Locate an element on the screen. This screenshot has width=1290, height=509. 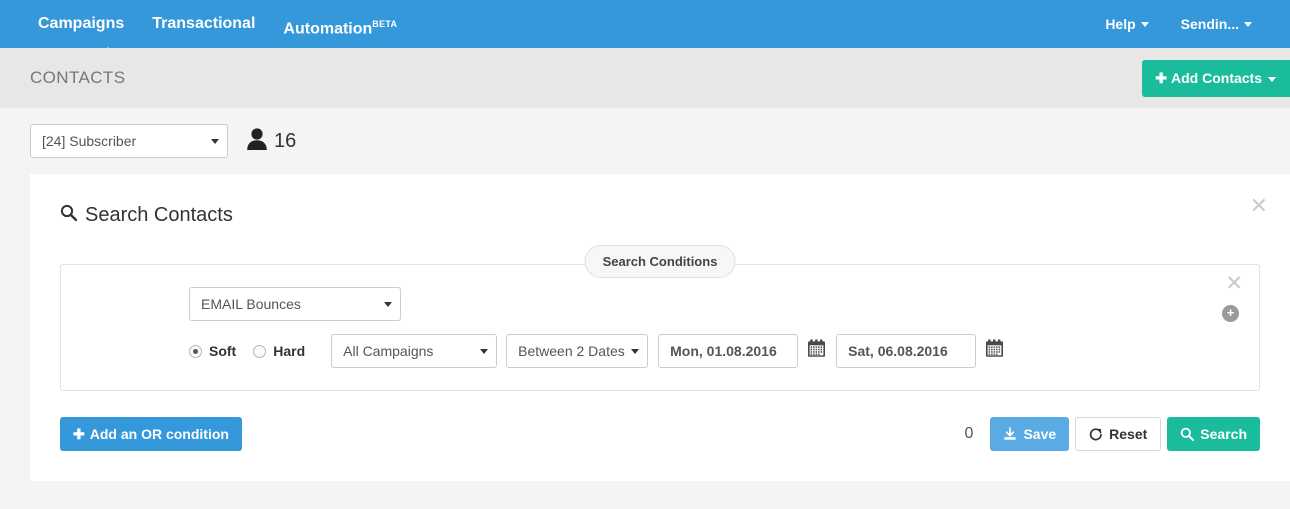
date-range-select: Between 2 Dates is located at coordinates (577, 351).